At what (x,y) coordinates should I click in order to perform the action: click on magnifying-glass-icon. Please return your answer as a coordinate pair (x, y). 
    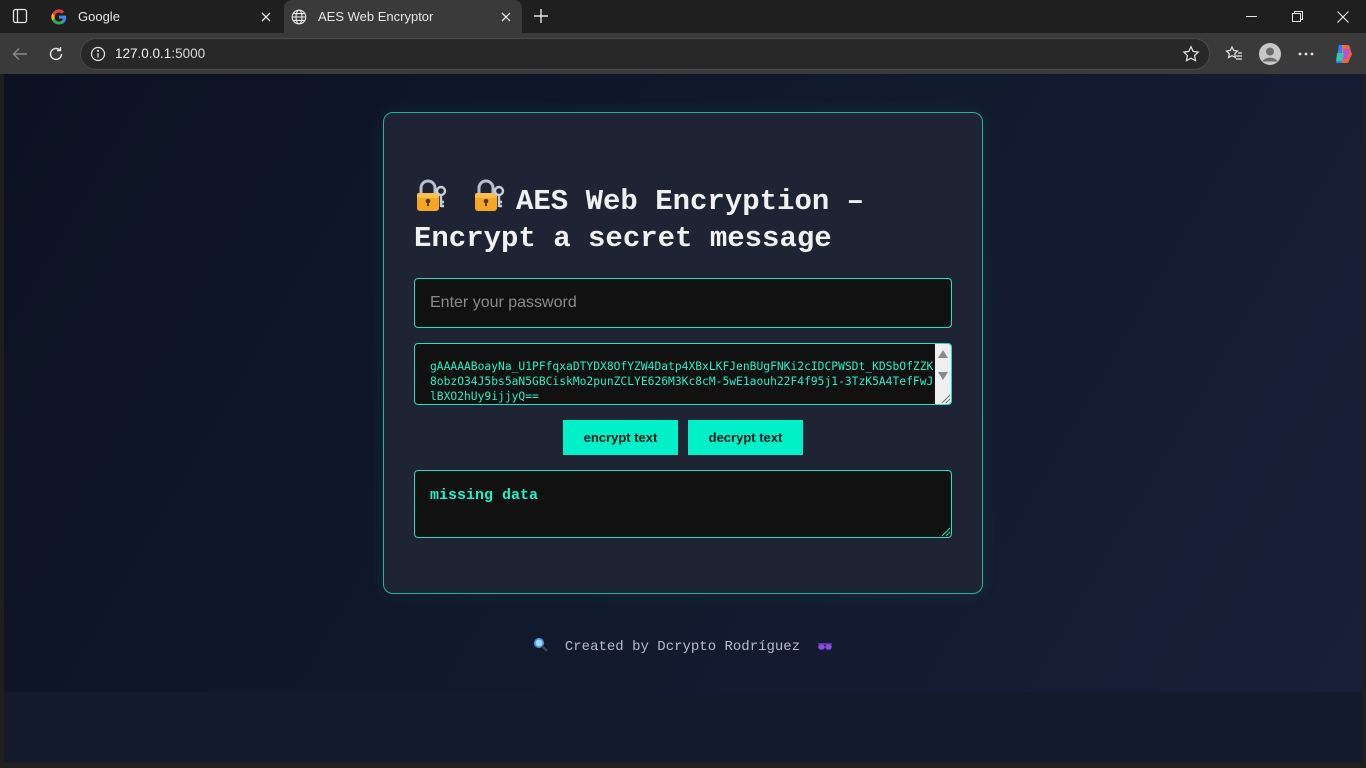
    Looking at the image, I should click on (540, 644).